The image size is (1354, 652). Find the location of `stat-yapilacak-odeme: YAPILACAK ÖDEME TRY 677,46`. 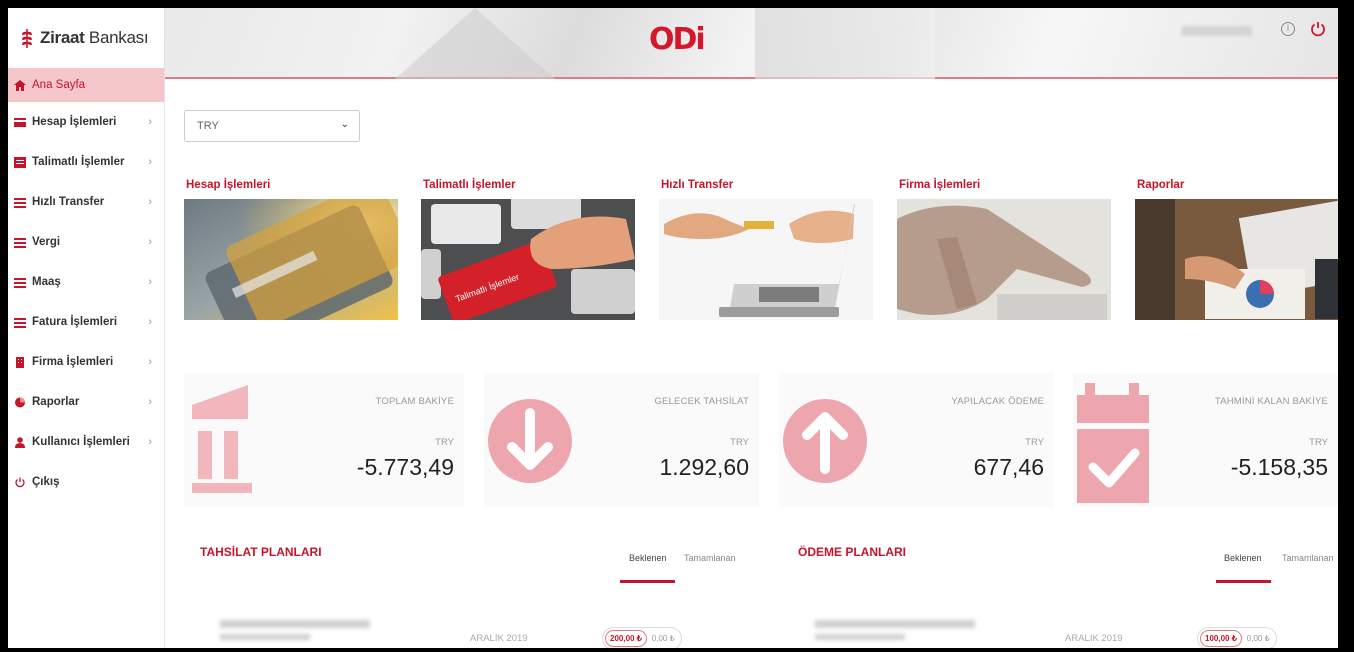

stat-yapilacak-odeme: YAPILACAK ÖDEME TRY 677,46 is located at coordinates (916, 440).